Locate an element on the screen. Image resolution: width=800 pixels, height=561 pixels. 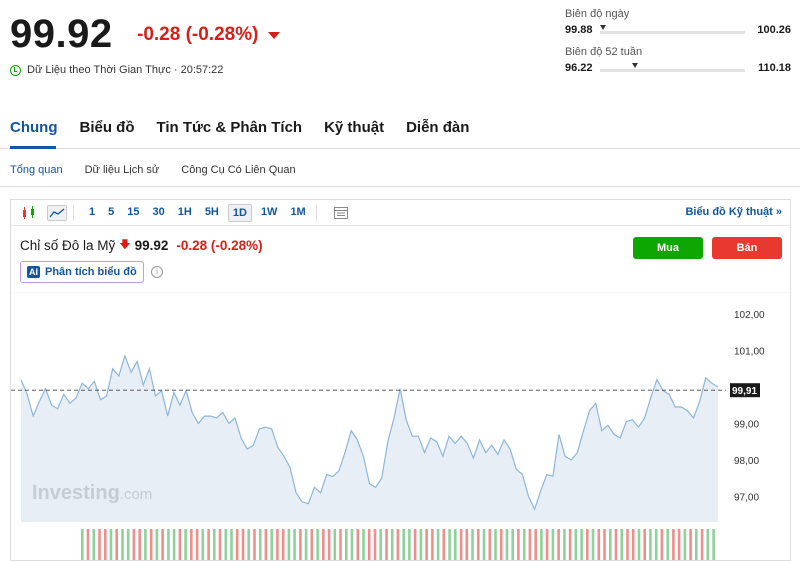
candlestick-icon is located at coordinates (29, 213).